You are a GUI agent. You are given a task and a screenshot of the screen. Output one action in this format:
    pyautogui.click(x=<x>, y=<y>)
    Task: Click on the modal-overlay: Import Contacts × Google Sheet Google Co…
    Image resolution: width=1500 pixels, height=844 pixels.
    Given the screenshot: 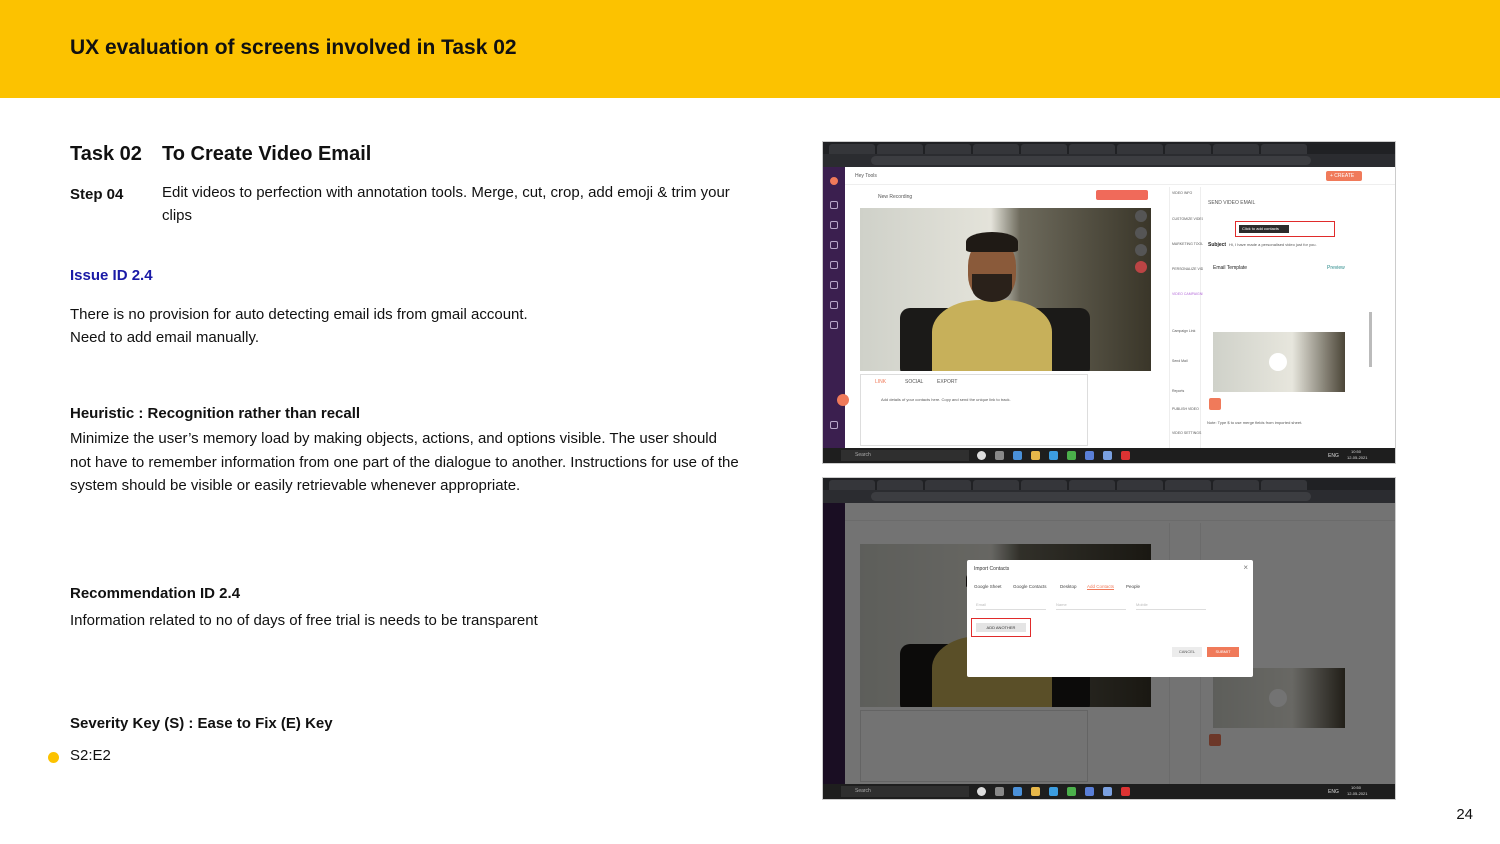 What is the action you would take?
    pyautogui.click(x=1109, y=644)
    